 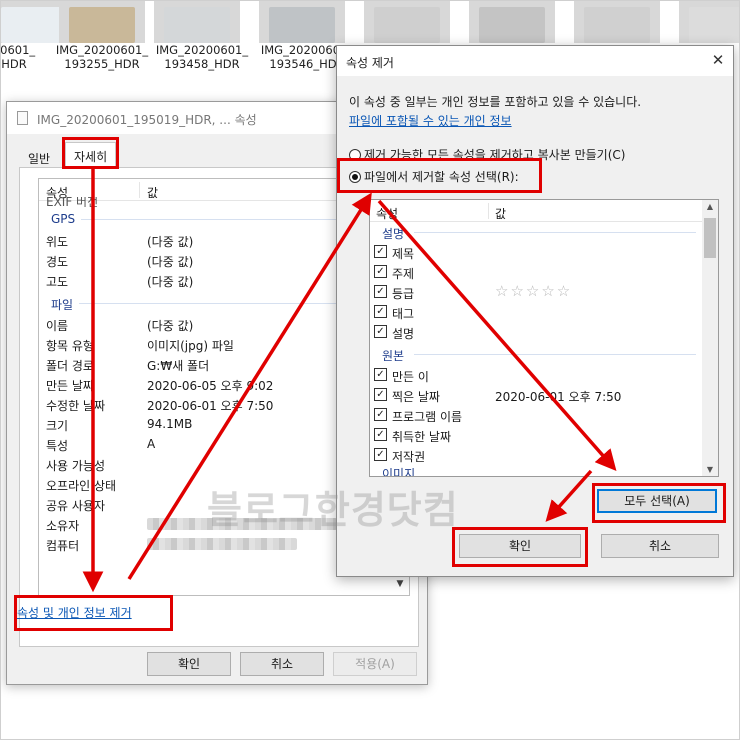 I want to click on annotation-box-select-option, so click(x=439, y=175).